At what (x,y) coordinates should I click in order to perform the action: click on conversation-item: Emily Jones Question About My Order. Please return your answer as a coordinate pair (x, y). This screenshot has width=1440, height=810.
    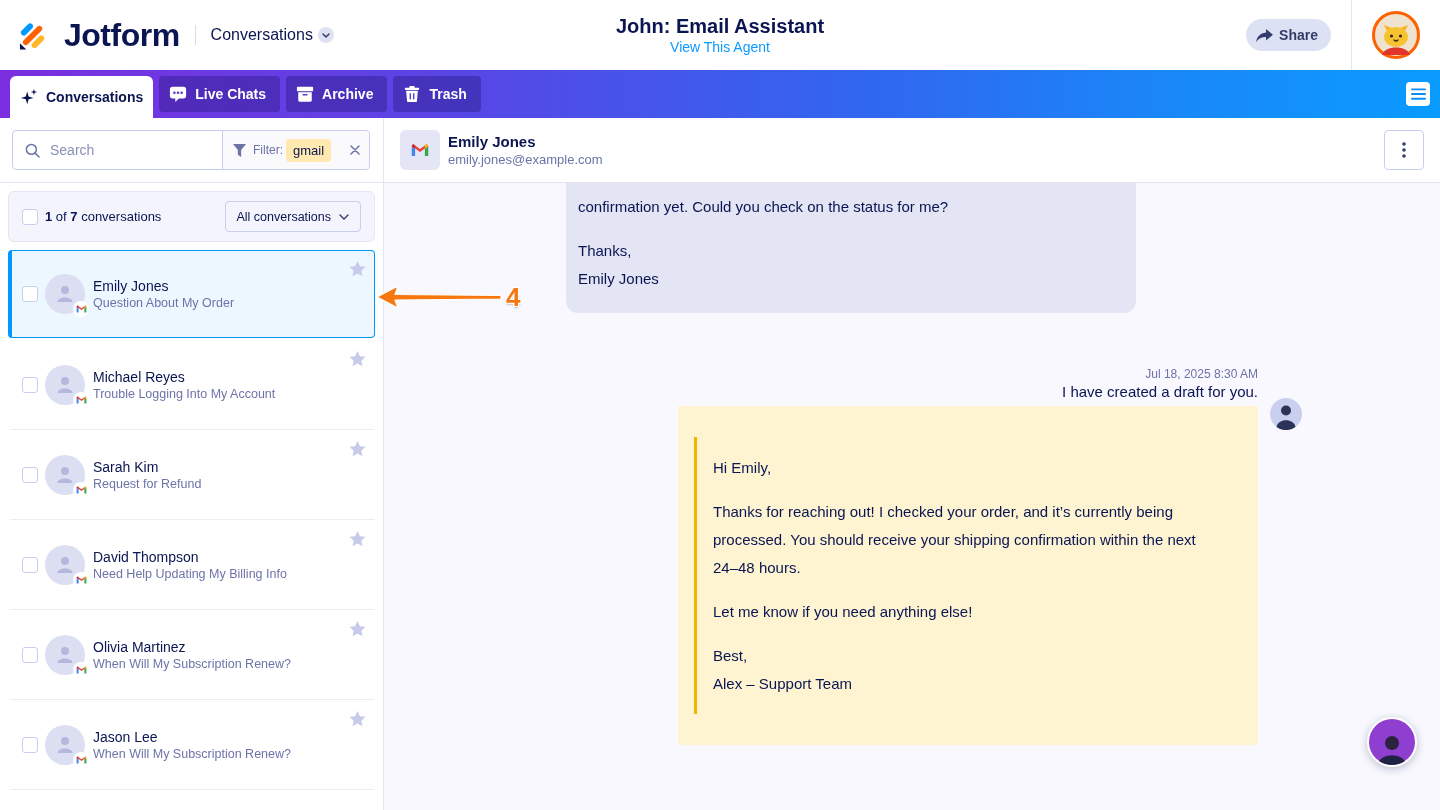
    Looking at the image, I should click on (191, 294).